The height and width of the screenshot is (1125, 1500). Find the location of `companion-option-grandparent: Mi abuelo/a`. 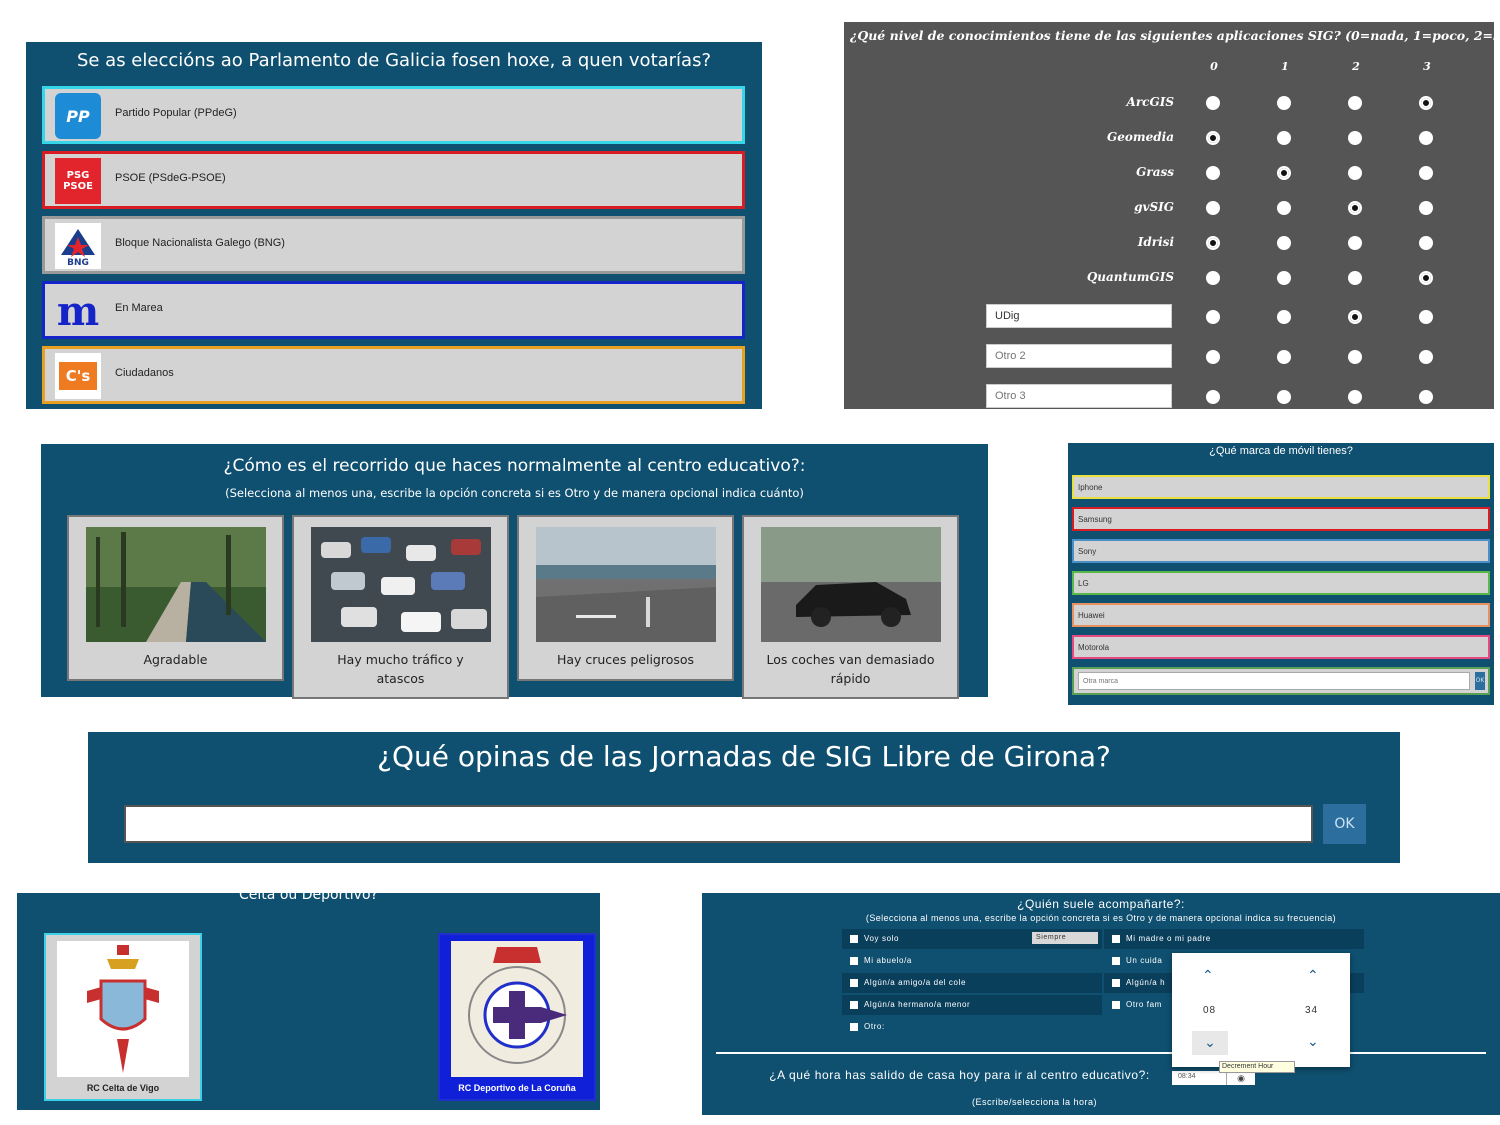

companion-option-grandparent: Mi abuelo/a is located at coordinates (972, 961).